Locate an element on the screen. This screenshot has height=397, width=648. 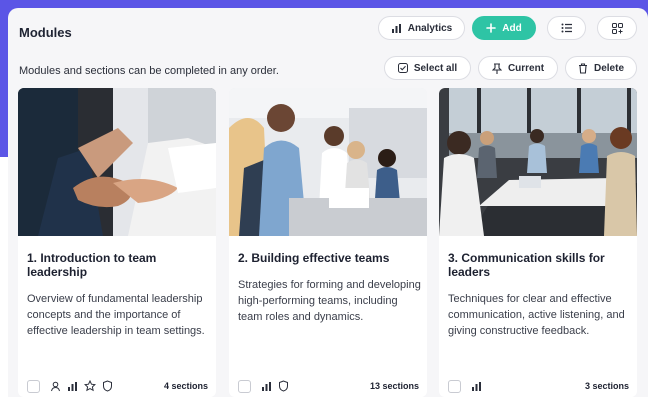
trash-icon is located at coordinates (583, 68).